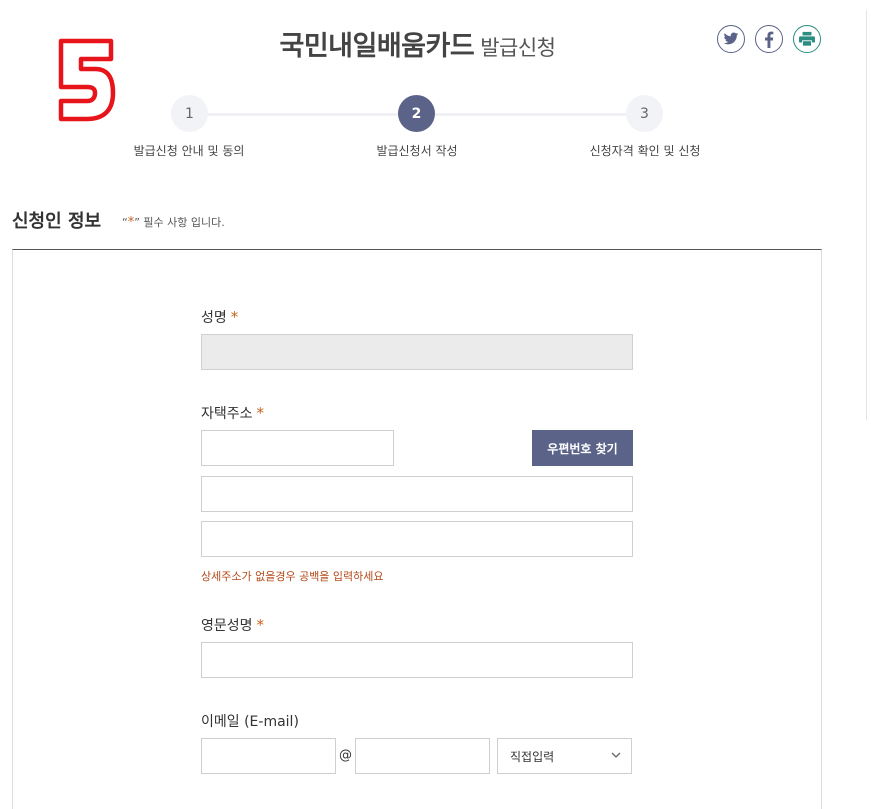 The height and width of the screenshot is (809, 871). I want to click on page-title-sub: 발급신청, so click(518, 48).